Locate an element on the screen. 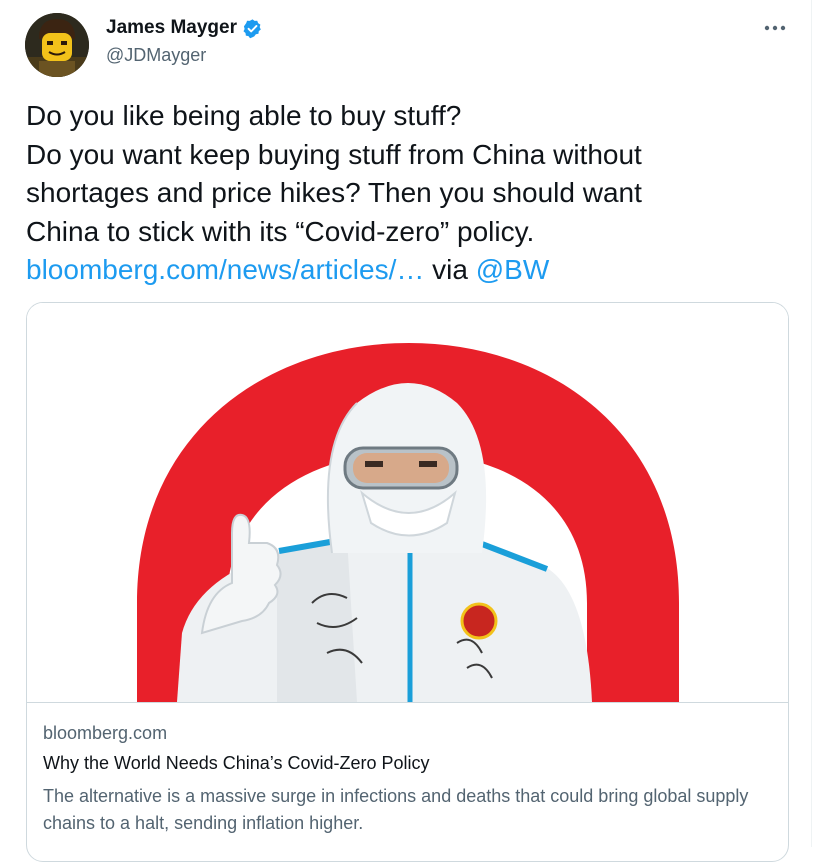 This screenshot has height=862, width=831. card-divider is located at coordinates (407, 702).